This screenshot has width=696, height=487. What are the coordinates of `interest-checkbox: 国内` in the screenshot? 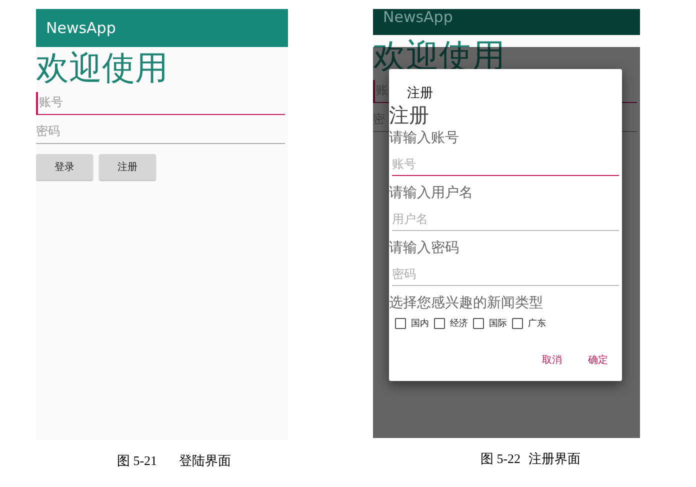 It's located at (412, 323).